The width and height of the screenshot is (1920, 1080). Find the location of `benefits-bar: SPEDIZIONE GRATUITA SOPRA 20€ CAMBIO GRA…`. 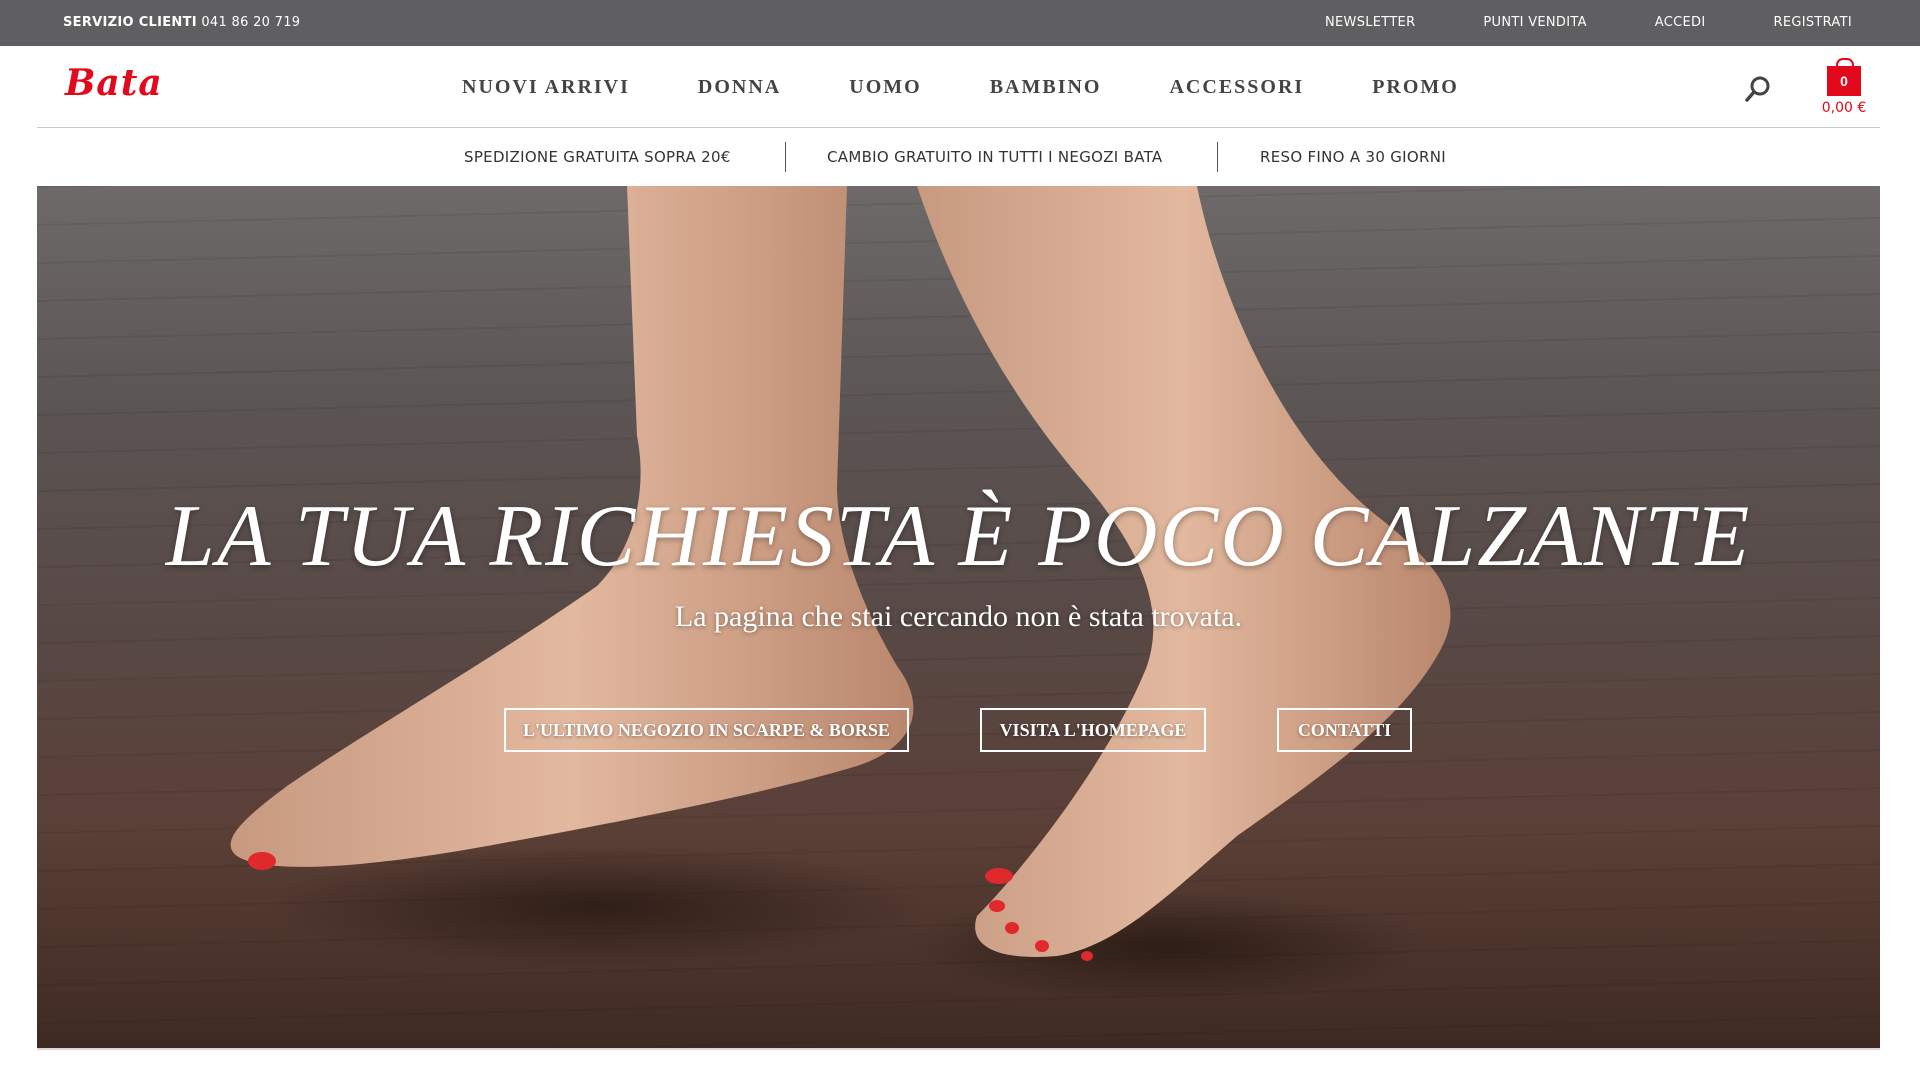

benefits-bar: SPEDIZIONE GRATUITA SOPRA 20€ CAMBIO GRA… is located at coordinates (958, 157).